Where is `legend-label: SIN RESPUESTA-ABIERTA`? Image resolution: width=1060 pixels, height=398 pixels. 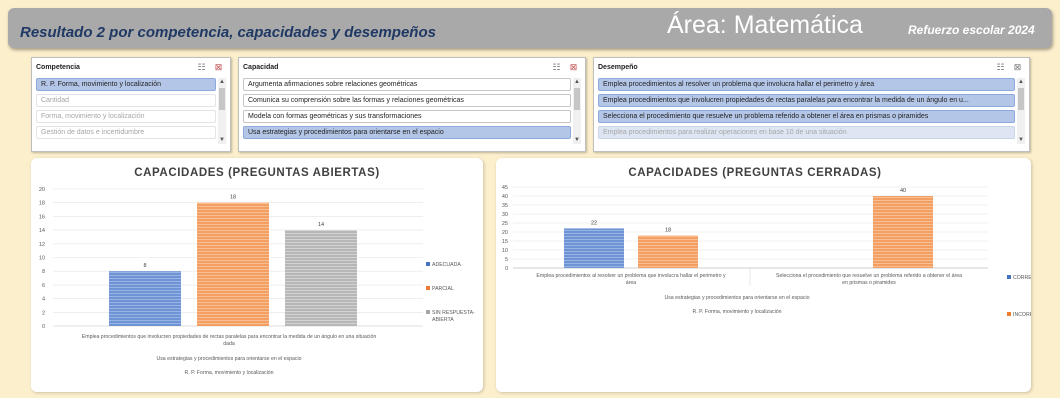 legend-label: SIN RESPUESTA-ABIERTA is located at coordinates (453, 316).